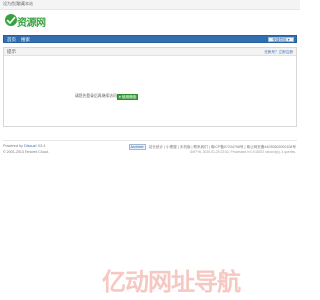 This screenshot has height=300, width=320. I want to click on site-logo: 资源网, so click(26, 20).